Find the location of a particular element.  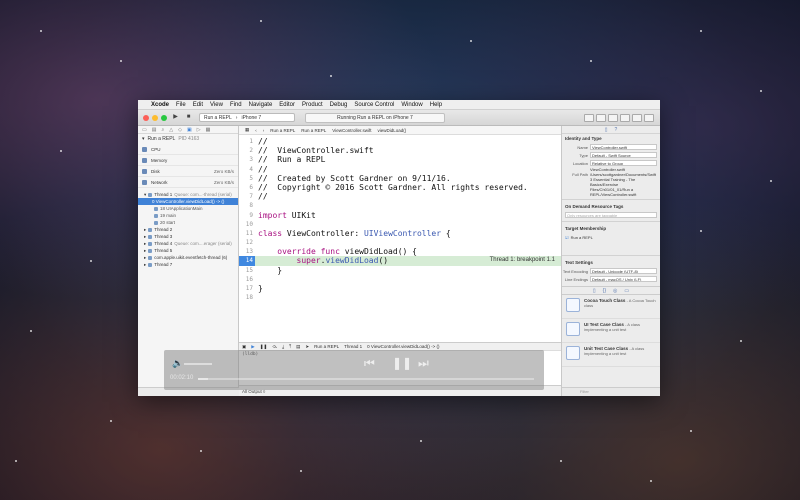

code-line: 18 is located at coordinates (400, 297).